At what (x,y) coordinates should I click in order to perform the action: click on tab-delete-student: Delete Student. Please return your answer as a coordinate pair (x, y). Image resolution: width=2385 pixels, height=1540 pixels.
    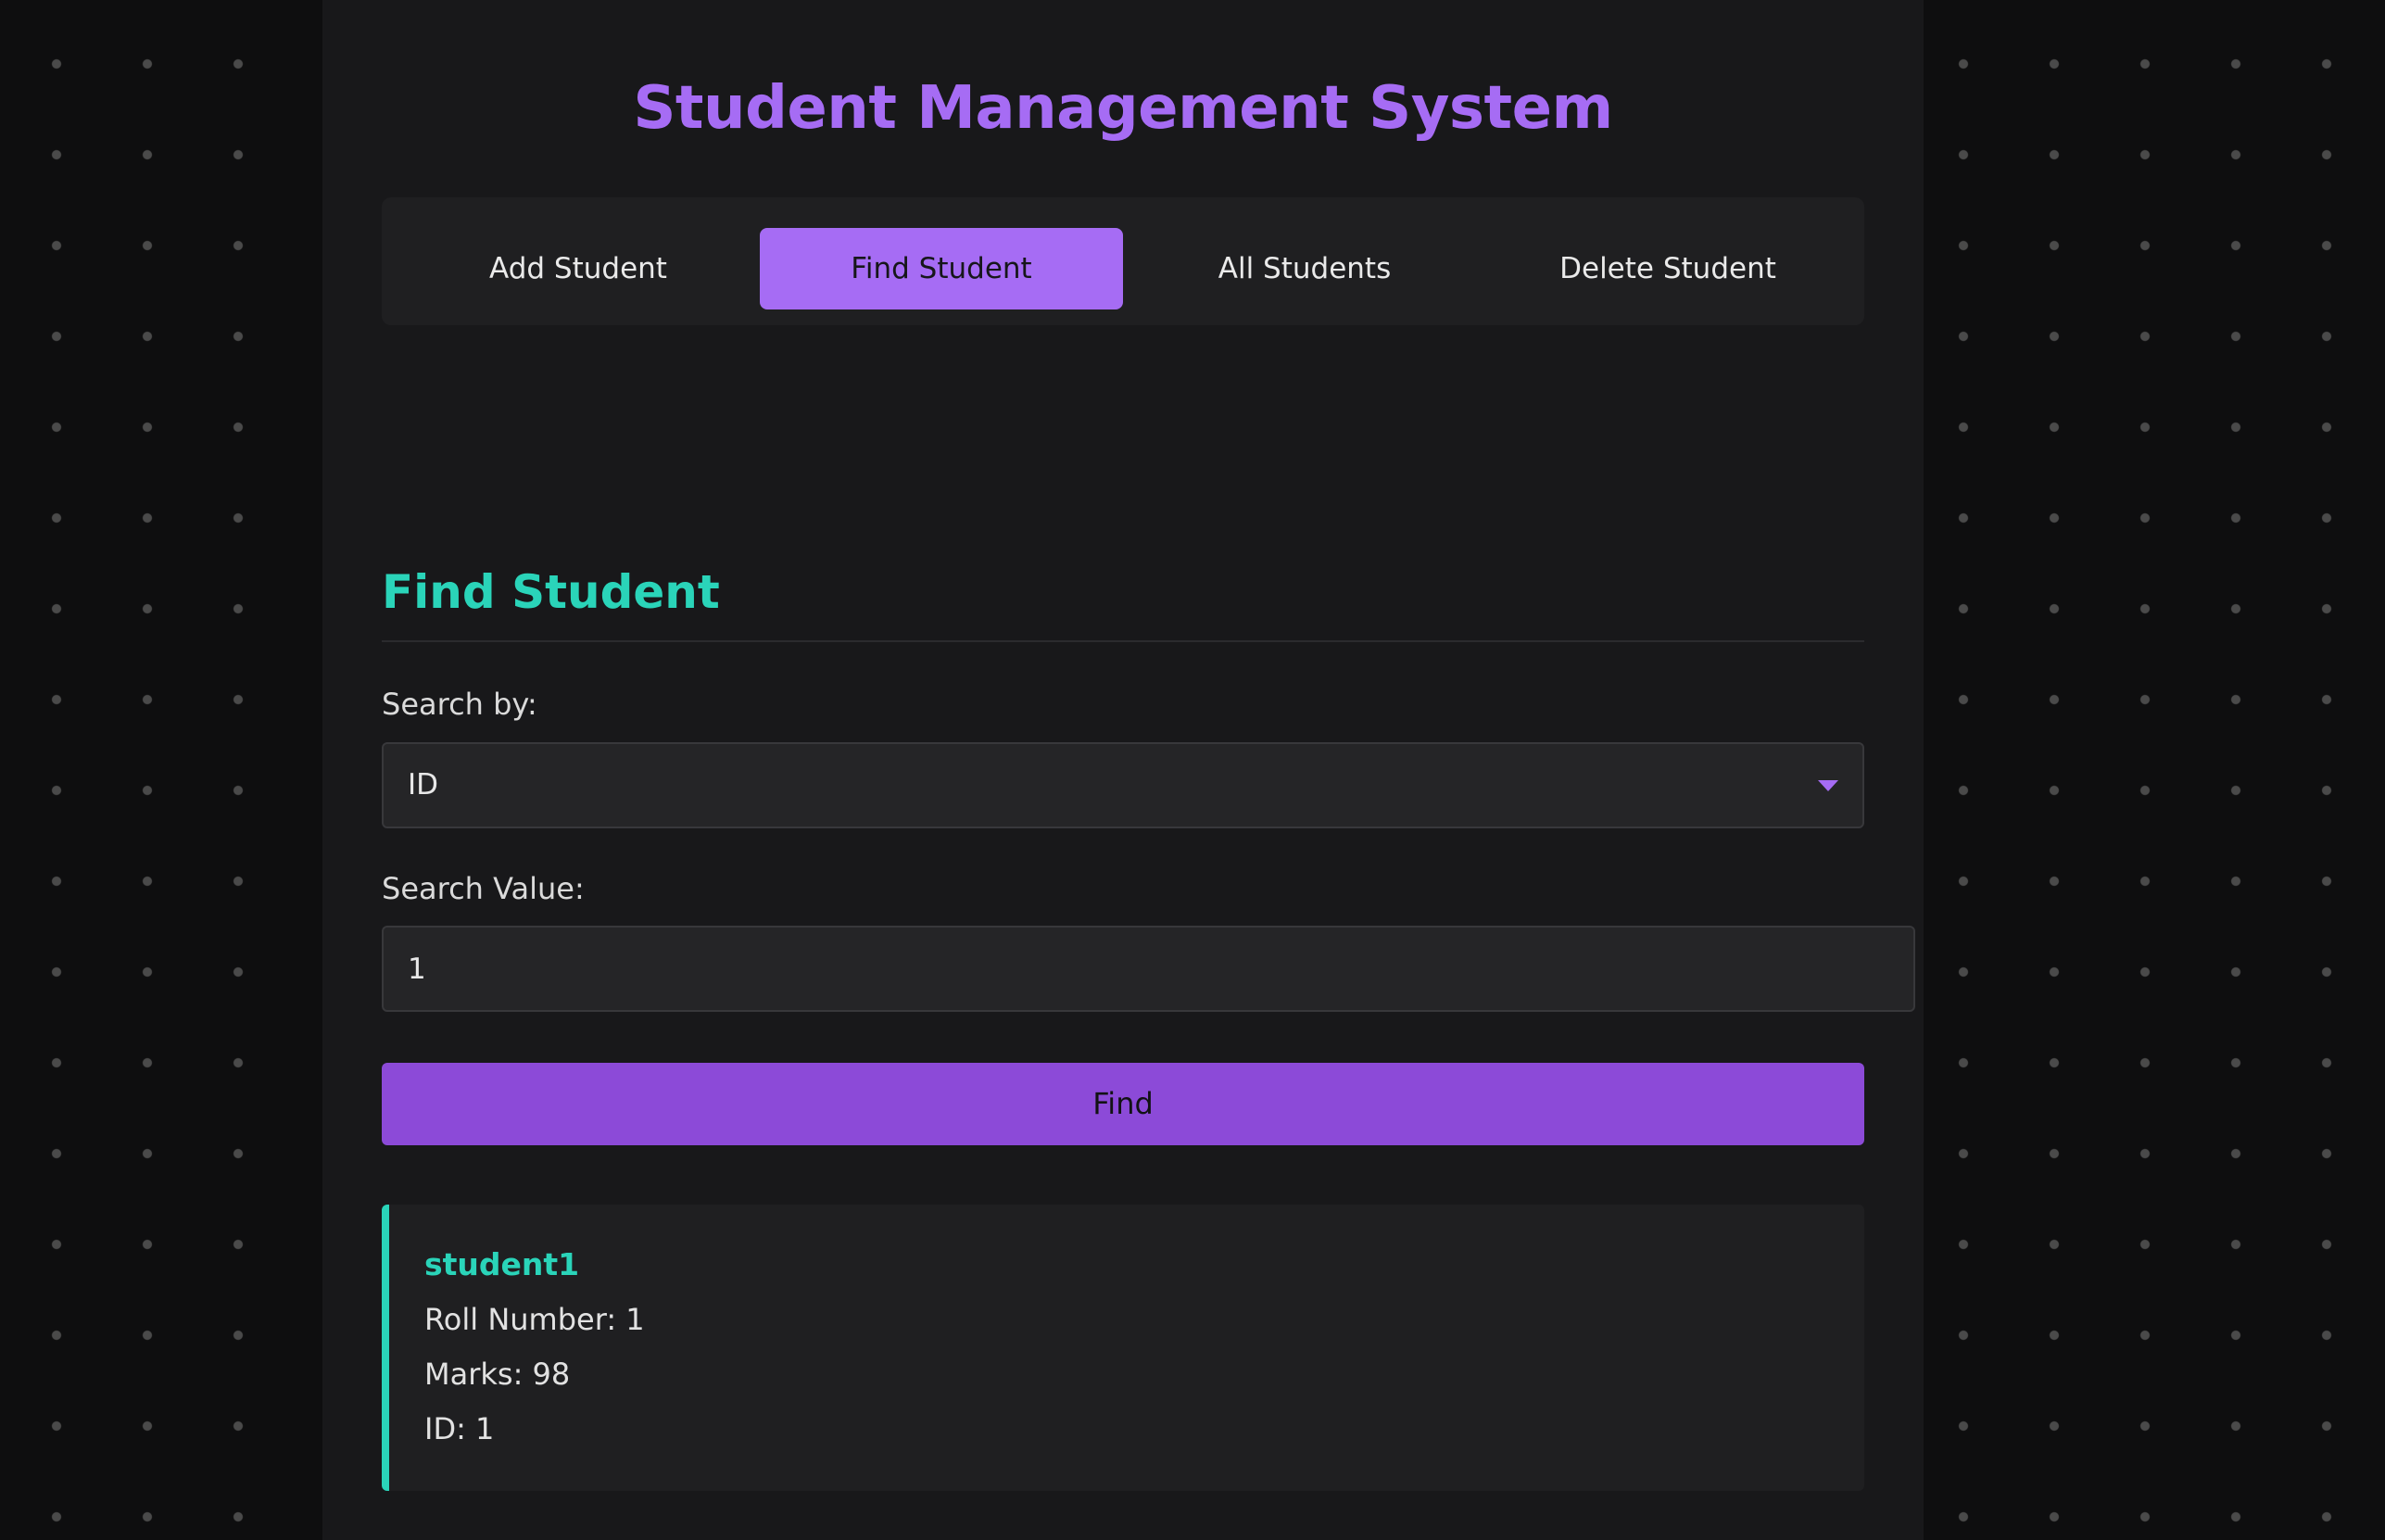
    Looking at the image, I should click on (1667, 268).